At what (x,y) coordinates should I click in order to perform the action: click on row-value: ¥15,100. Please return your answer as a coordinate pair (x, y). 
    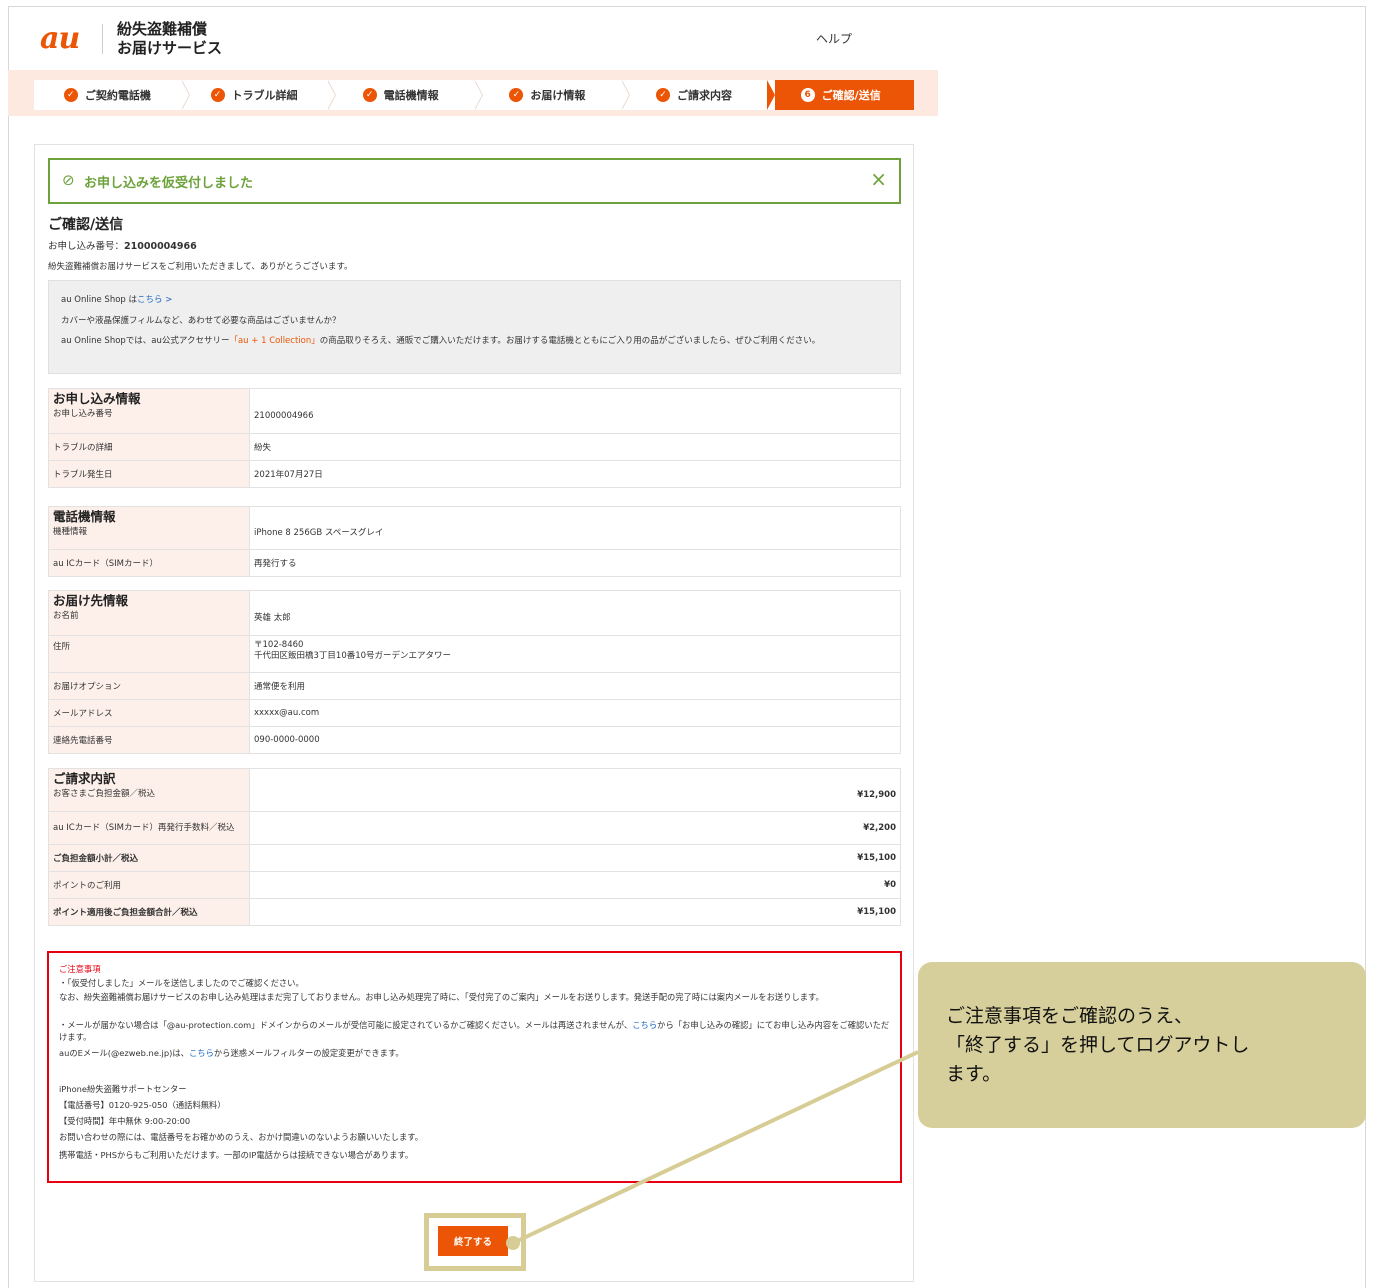
    Looking at the image, I should click on (575, 912).